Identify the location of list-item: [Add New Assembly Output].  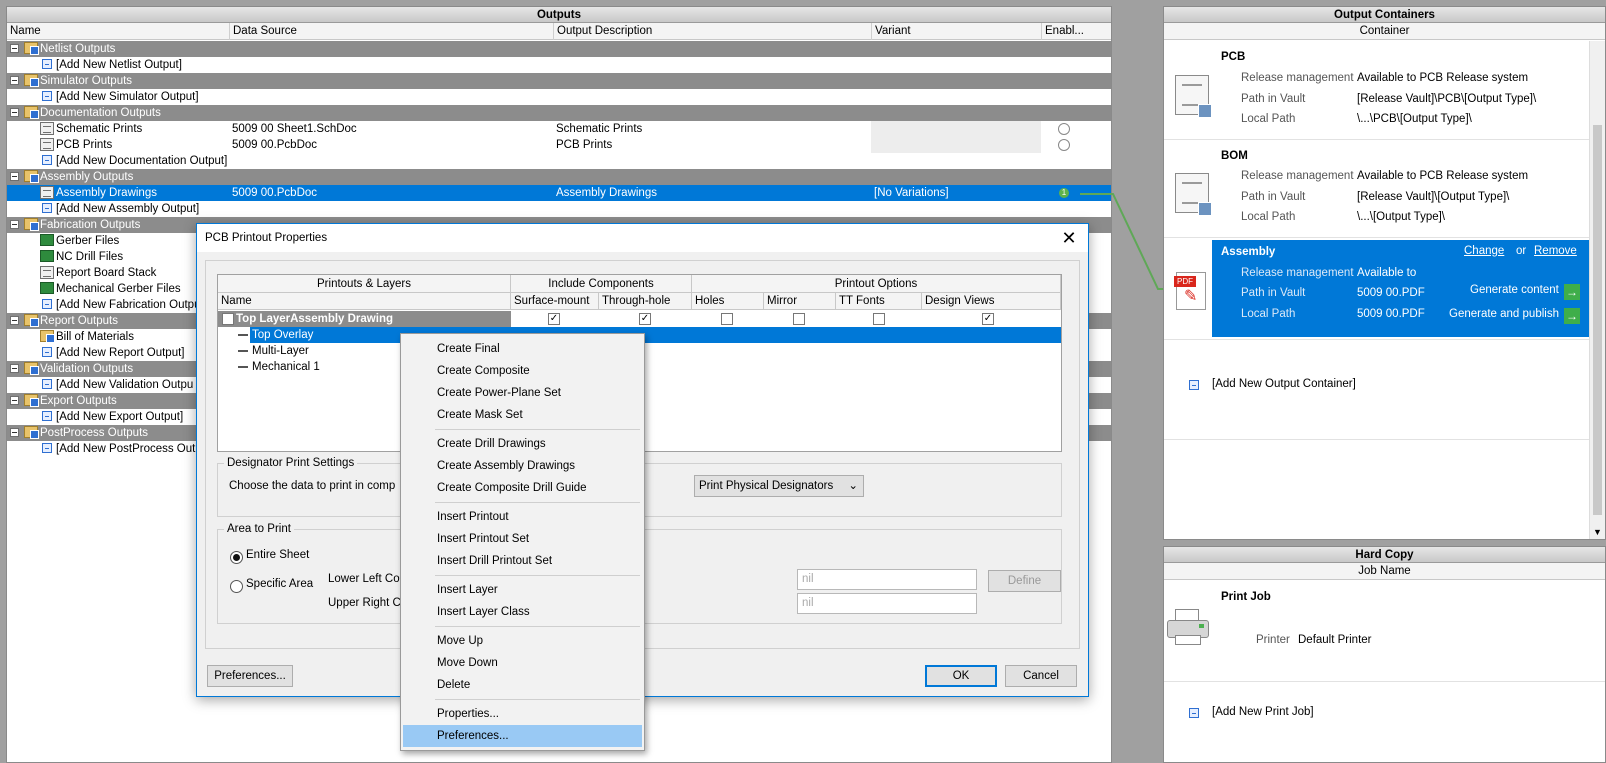
(559, 209).